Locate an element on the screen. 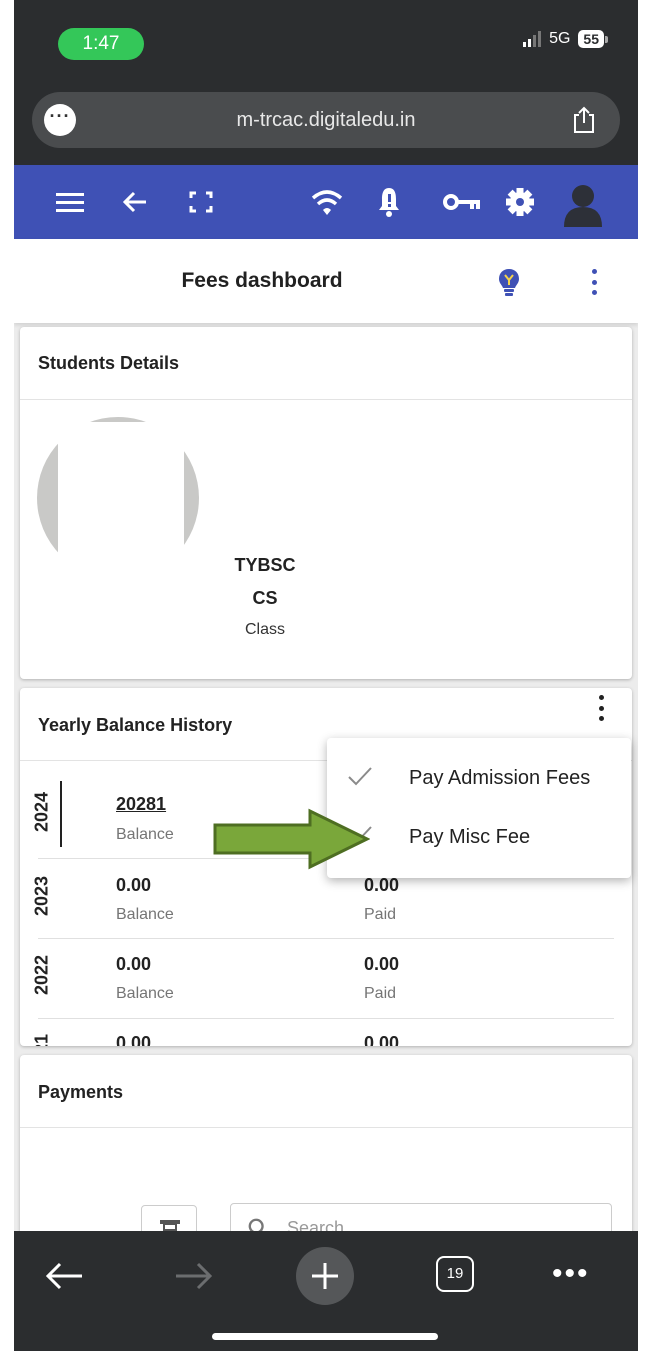  battery-icon: 55 is located at coordinates (591, 39).